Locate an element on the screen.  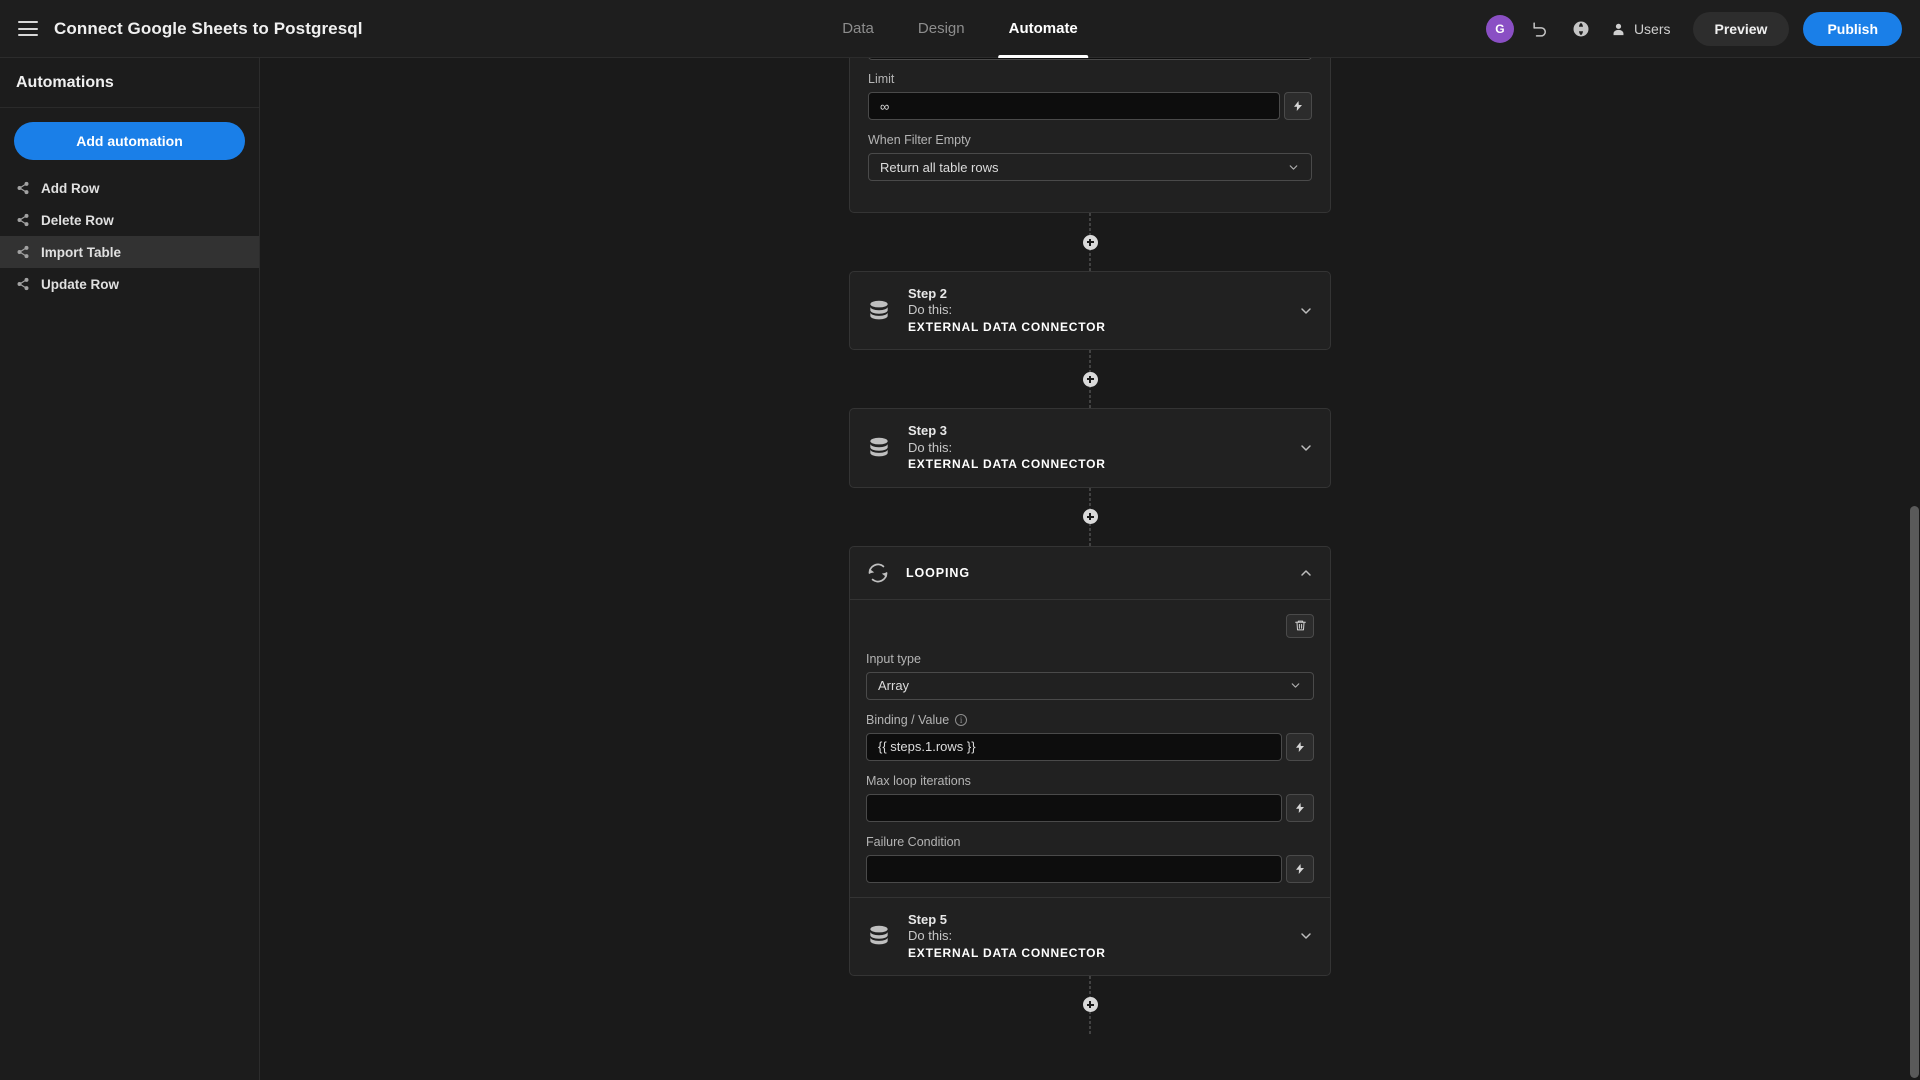
preview-button: Preview is located at coordinates (1741, 29).